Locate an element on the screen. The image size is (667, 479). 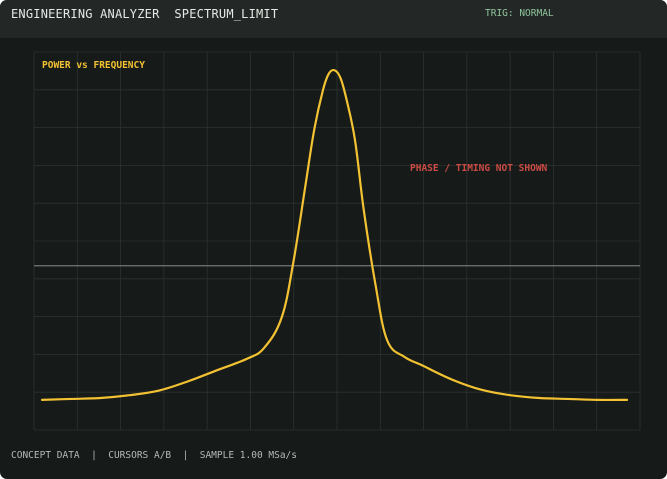
plot-label: POWER vs FREQUENCY is located at coordinates (93, 65).